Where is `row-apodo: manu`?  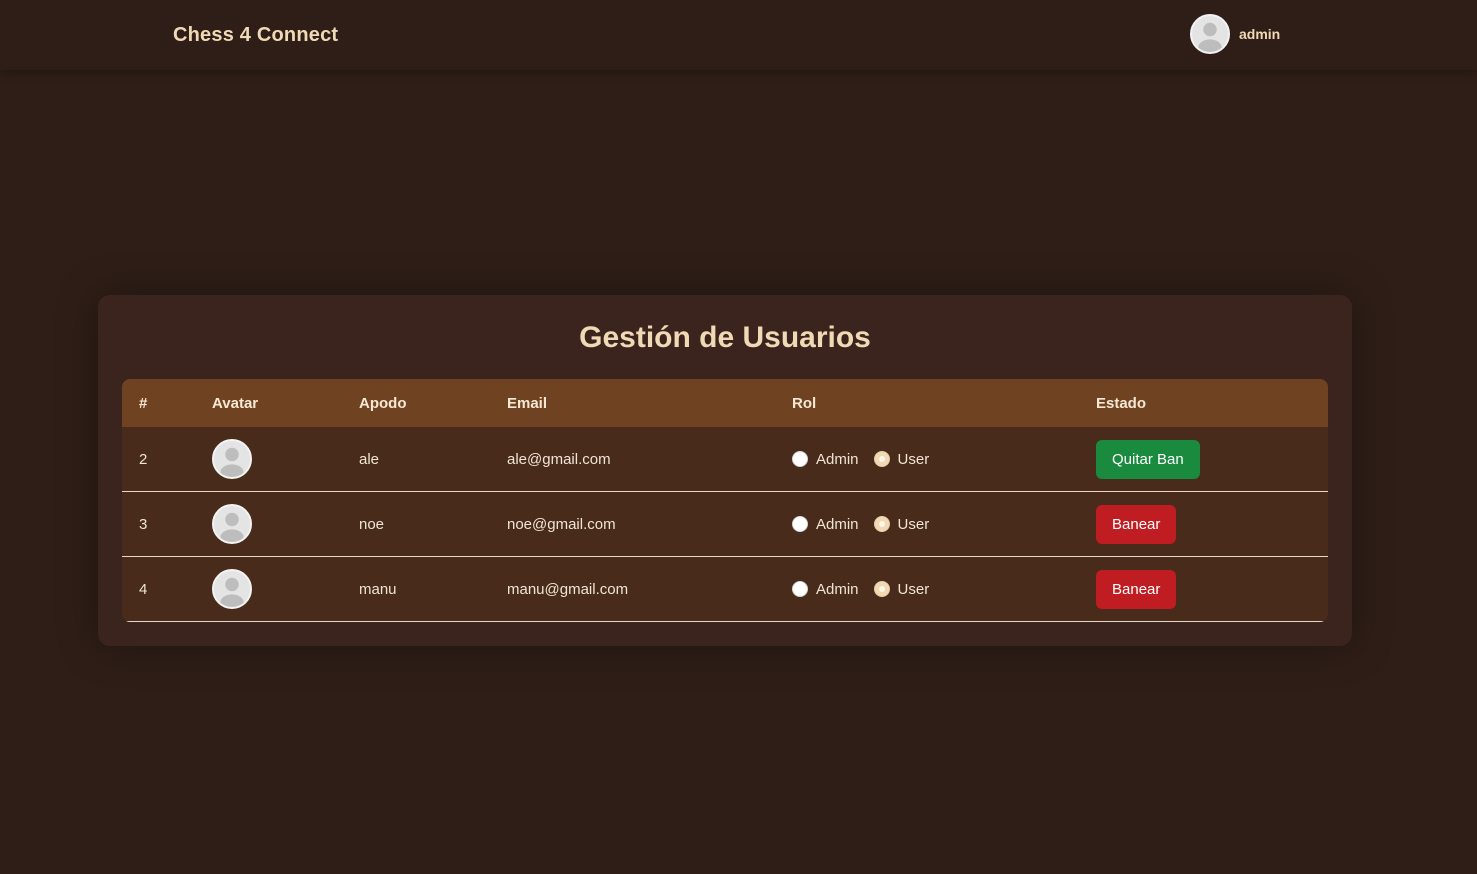 row-apodo: manu is located at coordinates (378, 589).